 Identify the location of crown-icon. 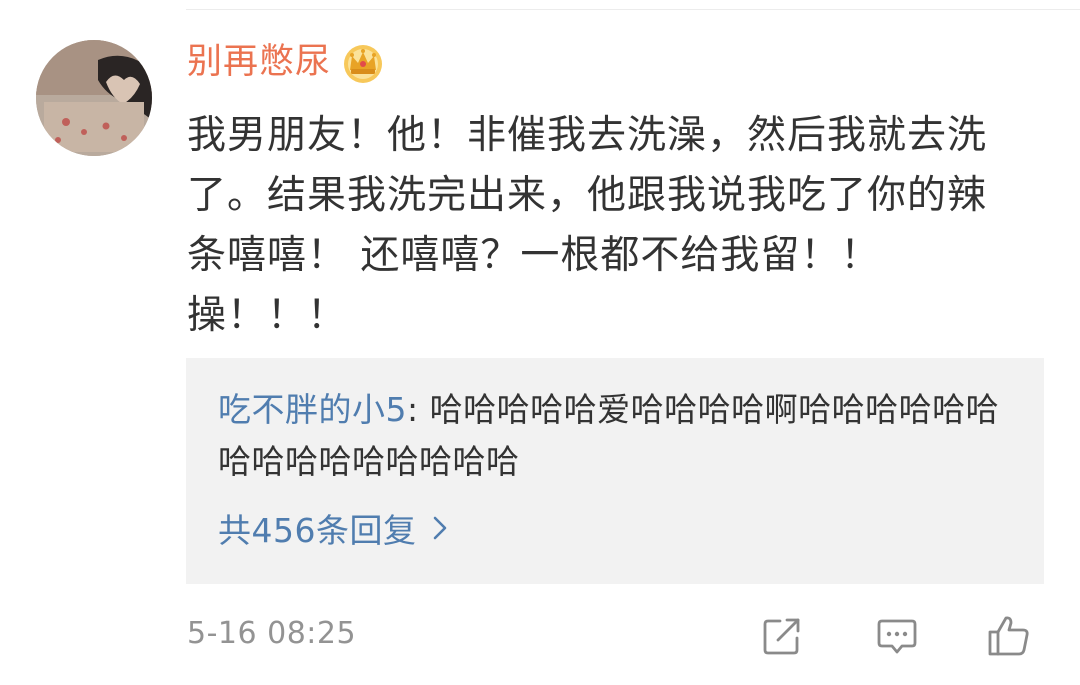
(363, 62).